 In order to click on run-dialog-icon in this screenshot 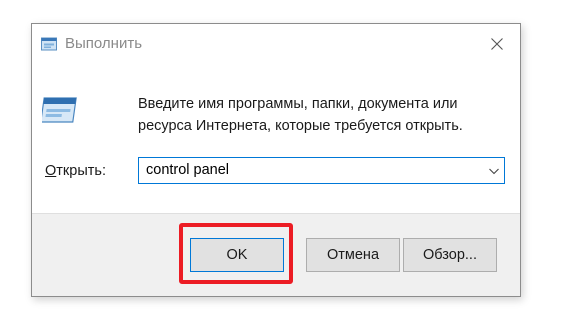, I will do `click(59, 110)`.